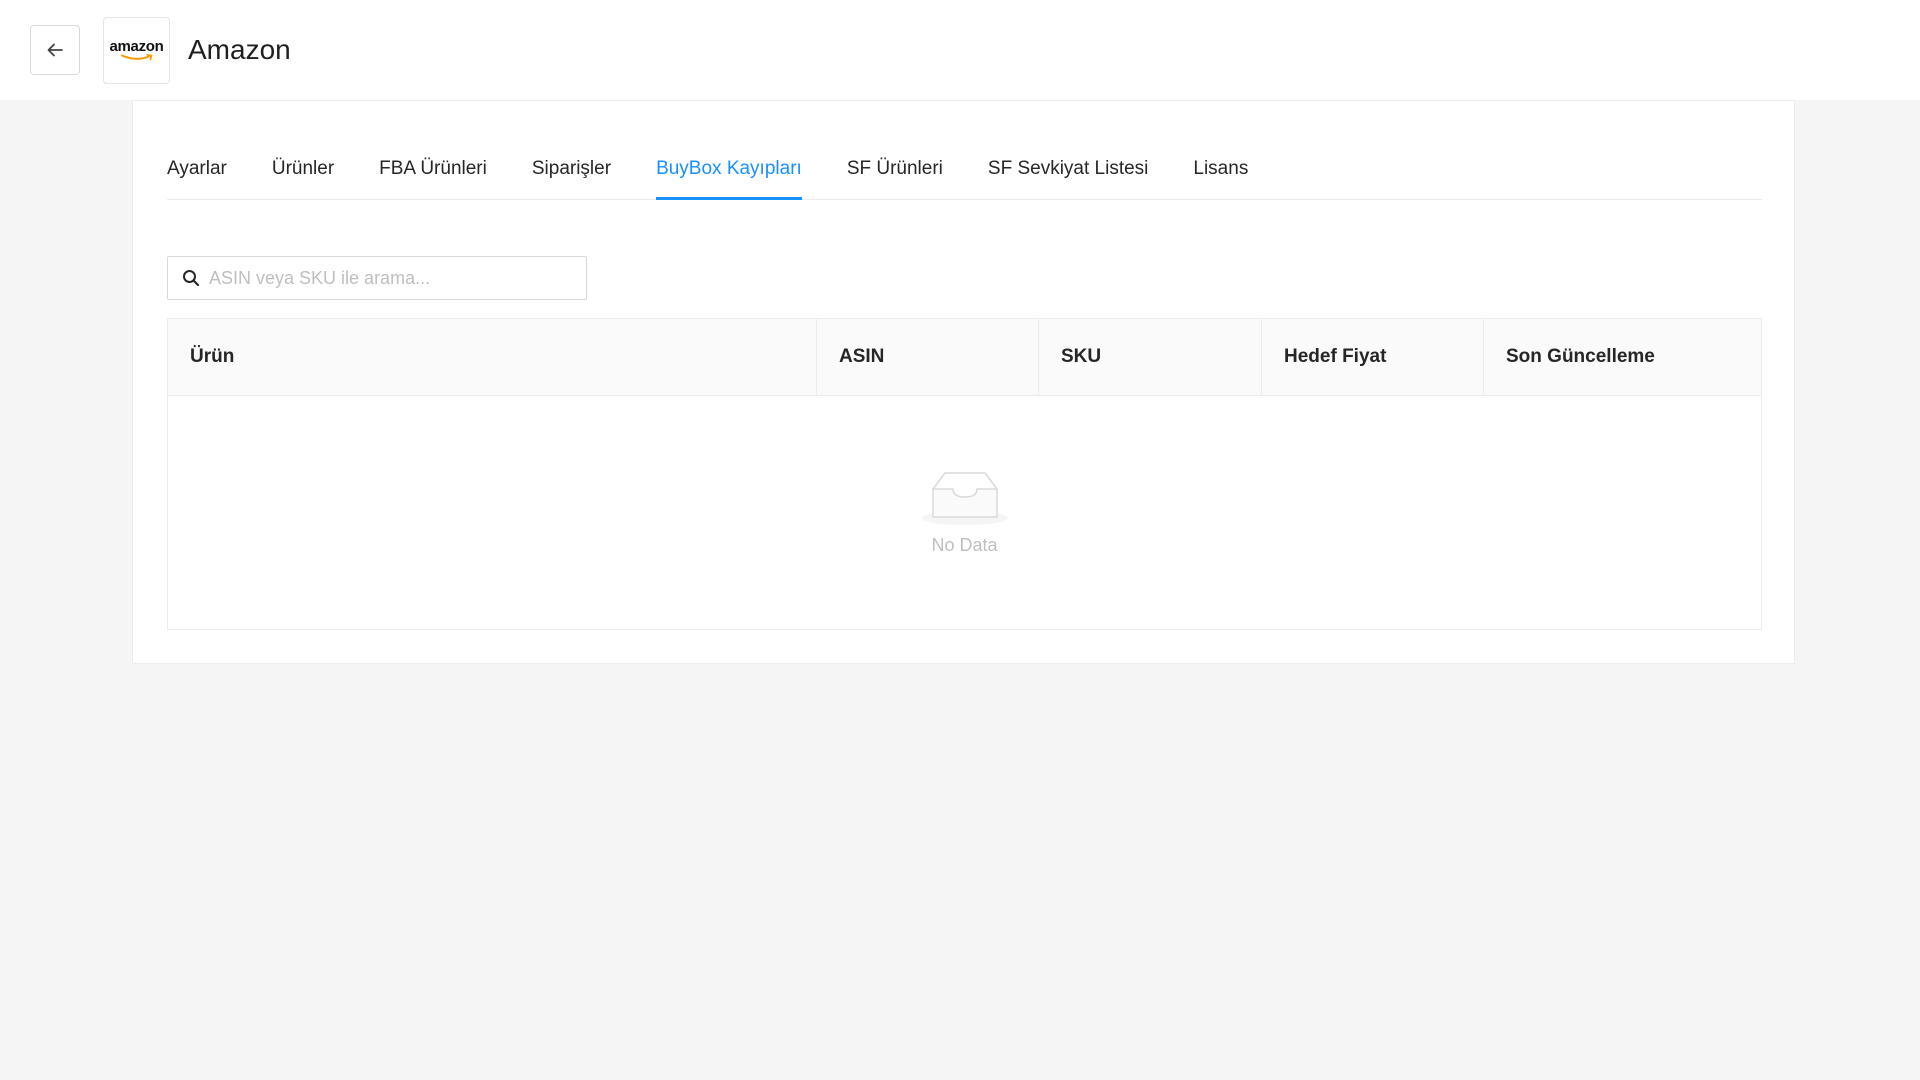 The width and height of the screenshot is (1920, 1080). I want to click on arrow-left-icon, so click(55, 50).